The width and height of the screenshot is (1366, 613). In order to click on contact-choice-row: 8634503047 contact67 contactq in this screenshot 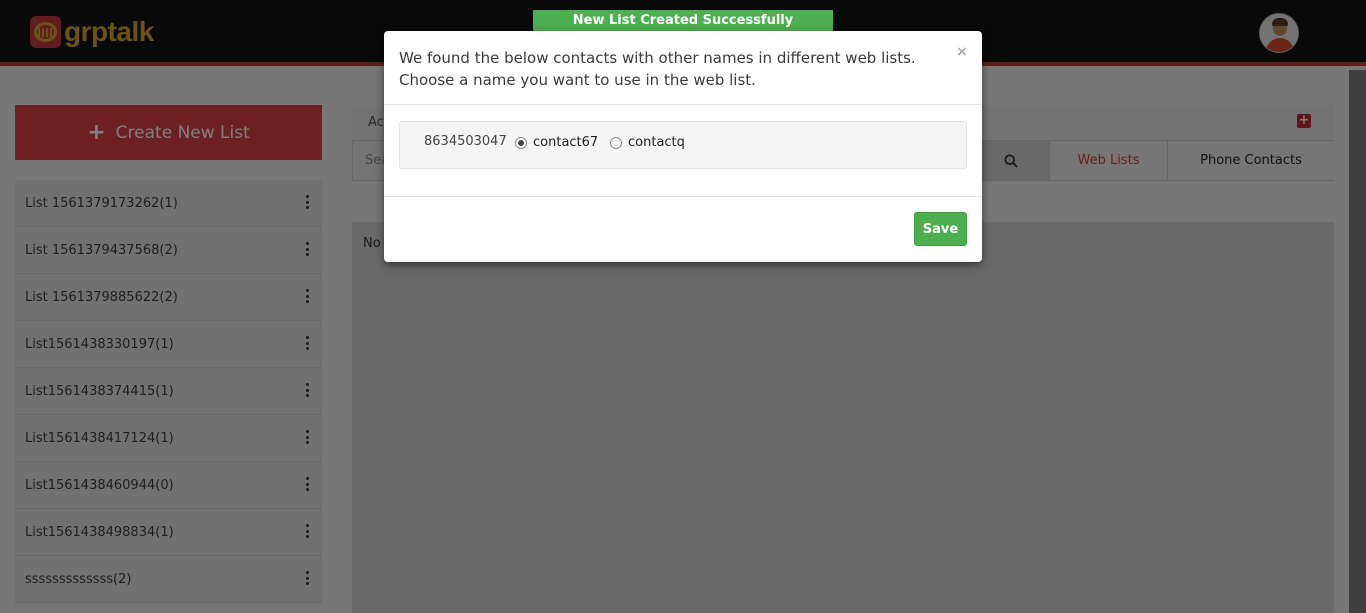, I will do `click(683, 145)`.